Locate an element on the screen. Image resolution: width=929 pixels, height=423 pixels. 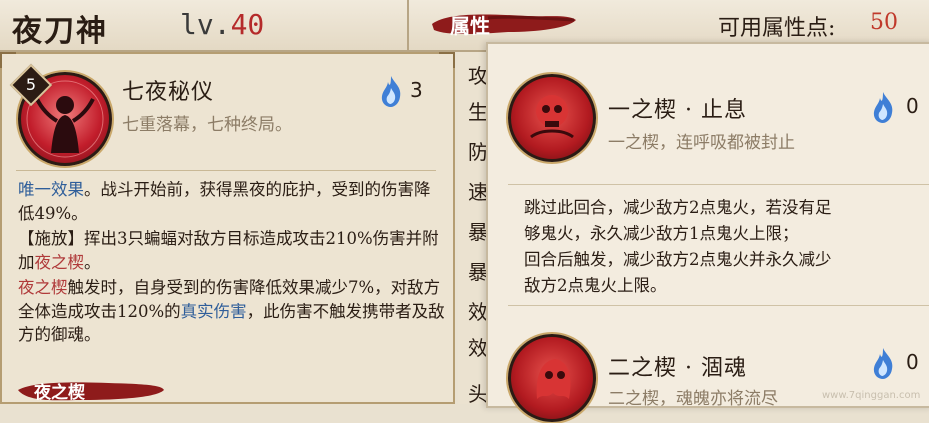
wedge-1-cost: 0 is located at coordinates (912, 106).